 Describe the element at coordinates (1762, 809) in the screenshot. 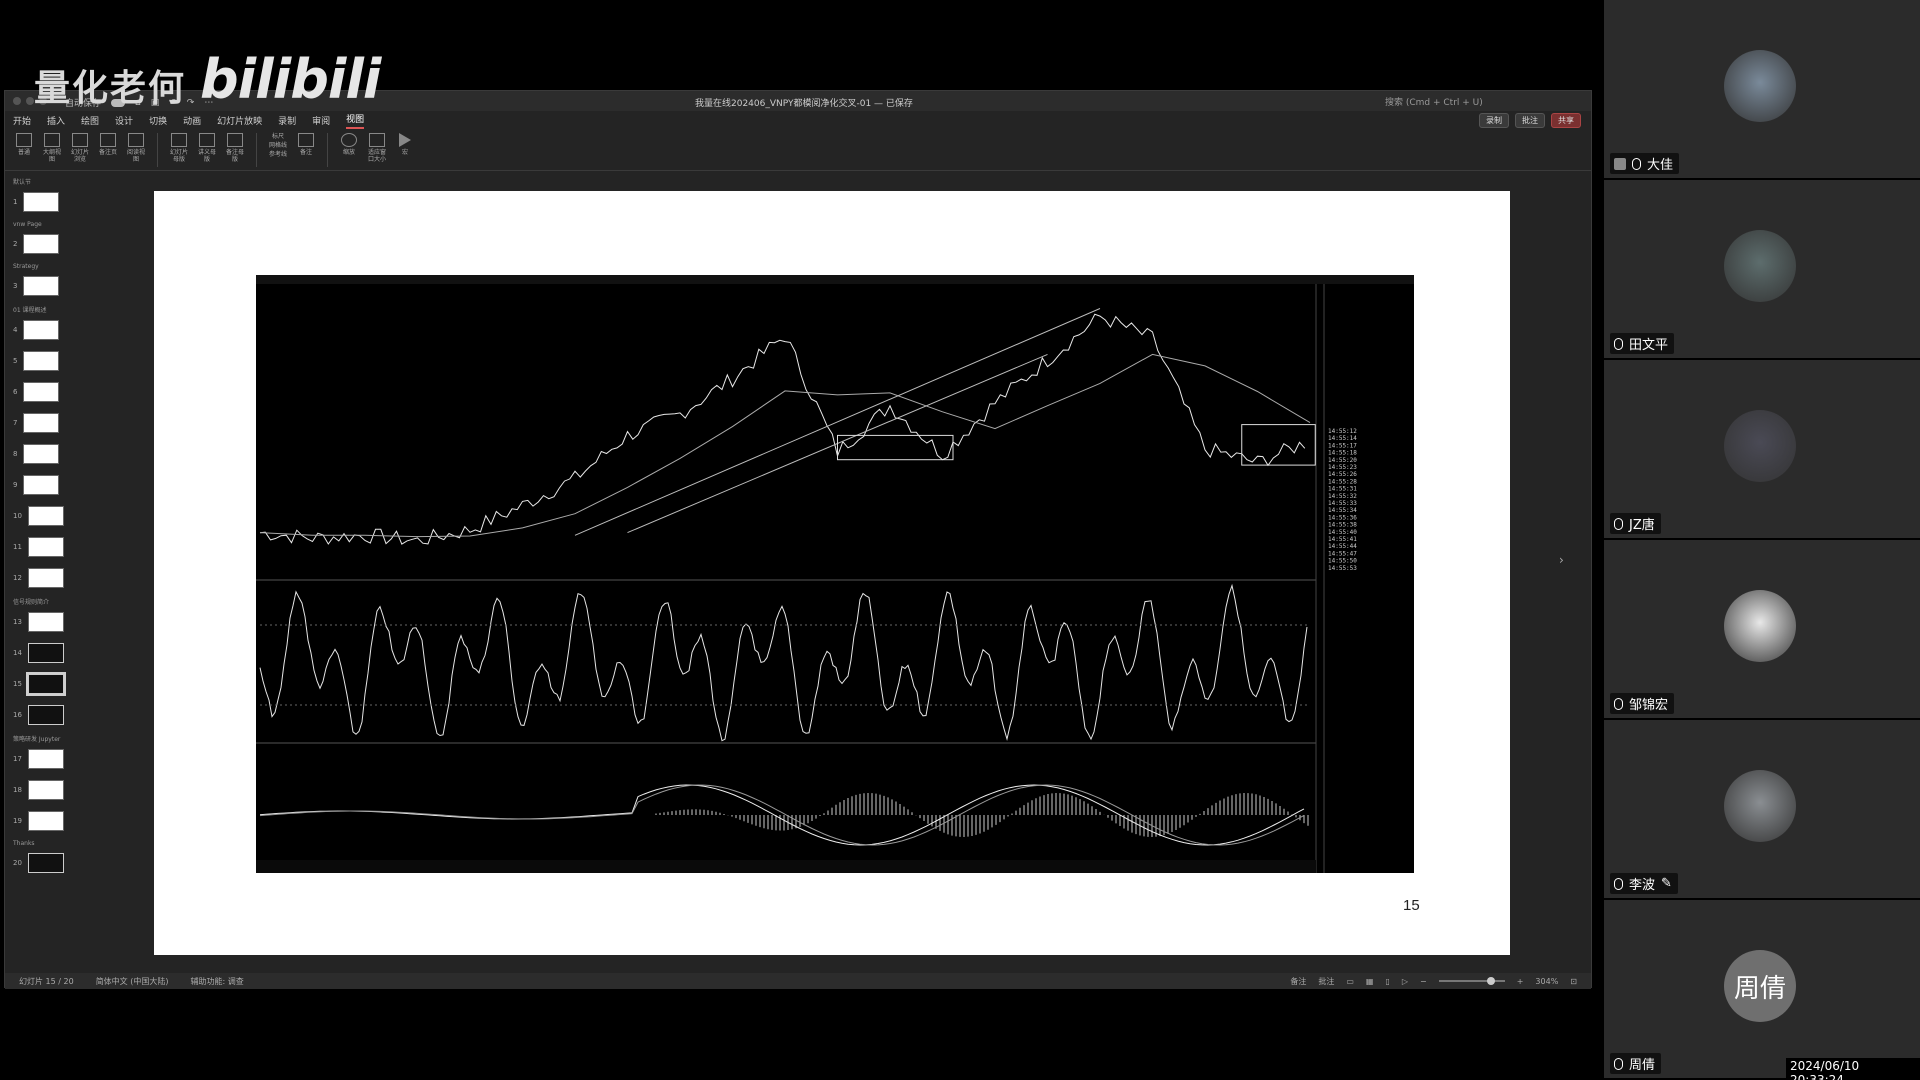

I see `participant-tile: 李波 ✎` at that location.